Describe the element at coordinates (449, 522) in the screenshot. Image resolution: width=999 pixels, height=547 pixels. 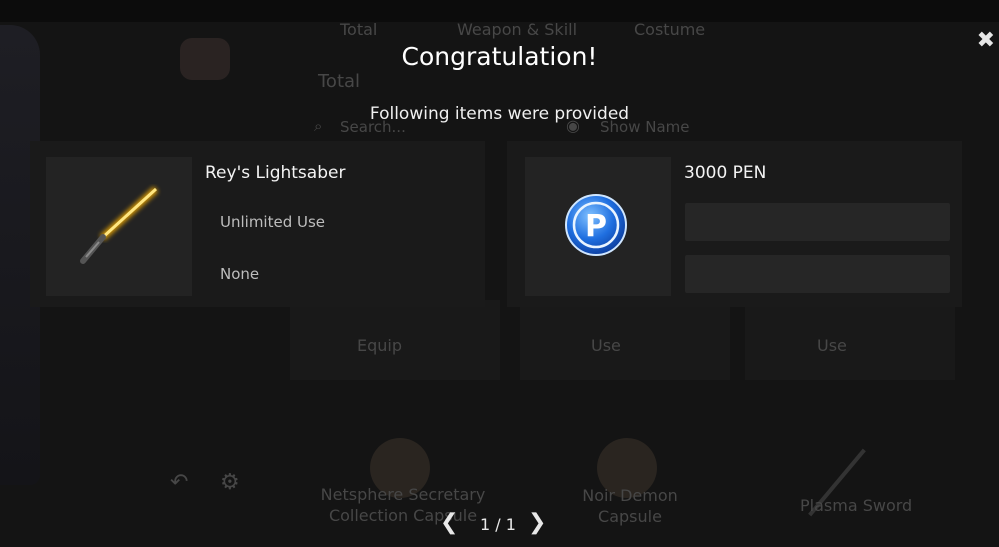
I see `prev-page-icon: ❮` at that location.